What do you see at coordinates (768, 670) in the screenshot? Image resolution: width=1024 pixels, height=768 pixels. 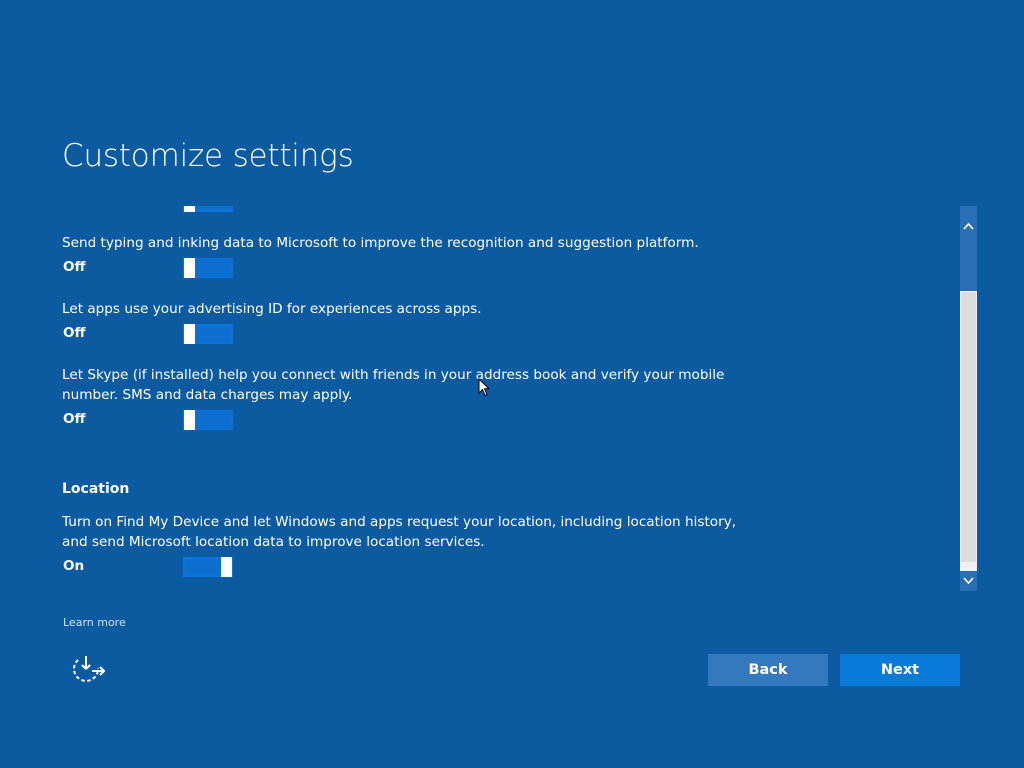 I see `back-button: Back` at bounding box center [768, 670].